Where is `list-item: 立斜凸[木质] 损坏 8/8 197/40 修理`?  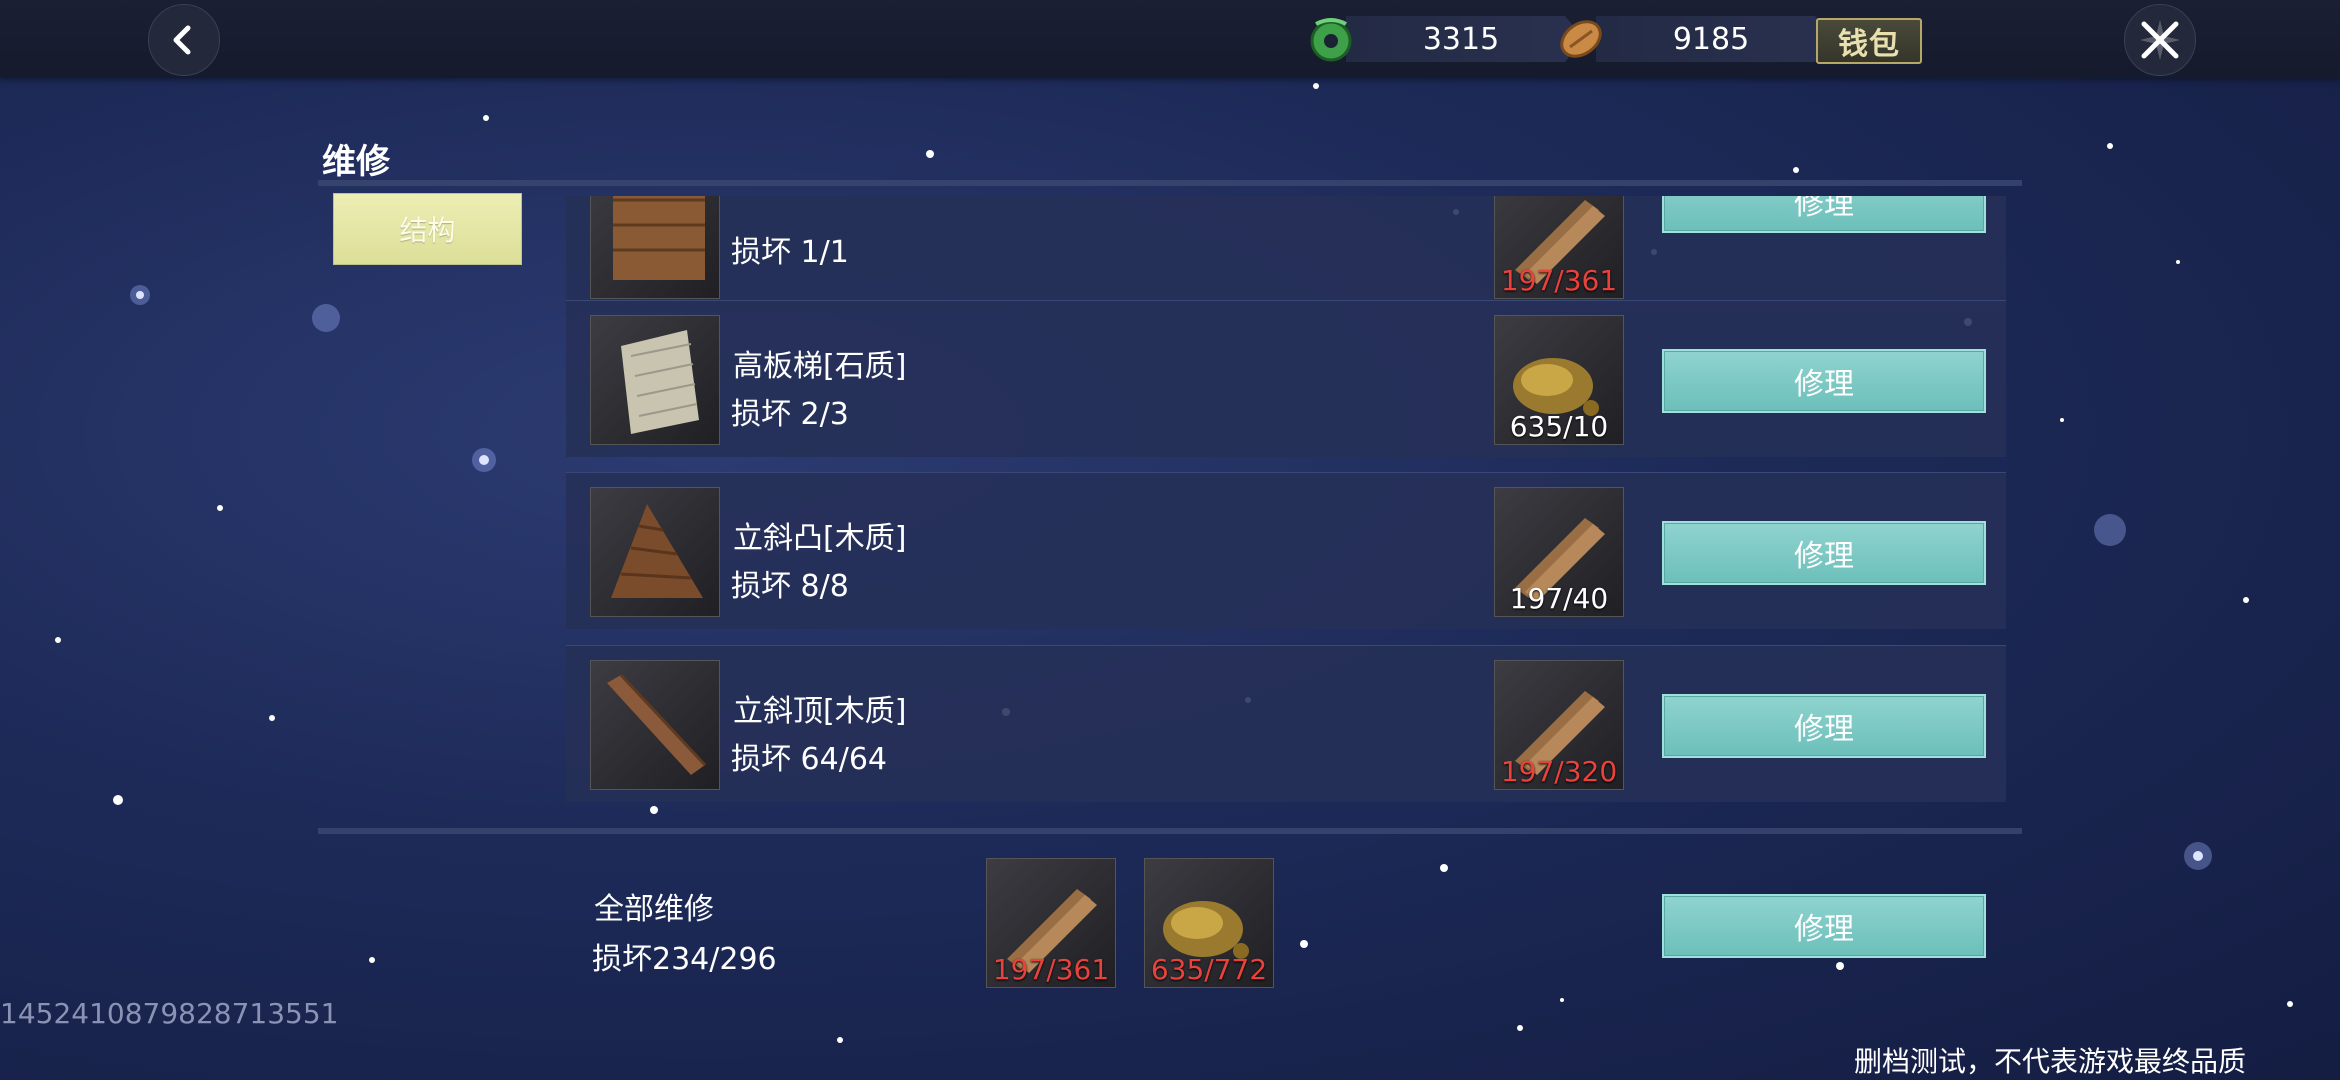 list-item: 立斜凸[木质] 损坏 8/8 197/40 修理 is located at coordinates (1286, 550).